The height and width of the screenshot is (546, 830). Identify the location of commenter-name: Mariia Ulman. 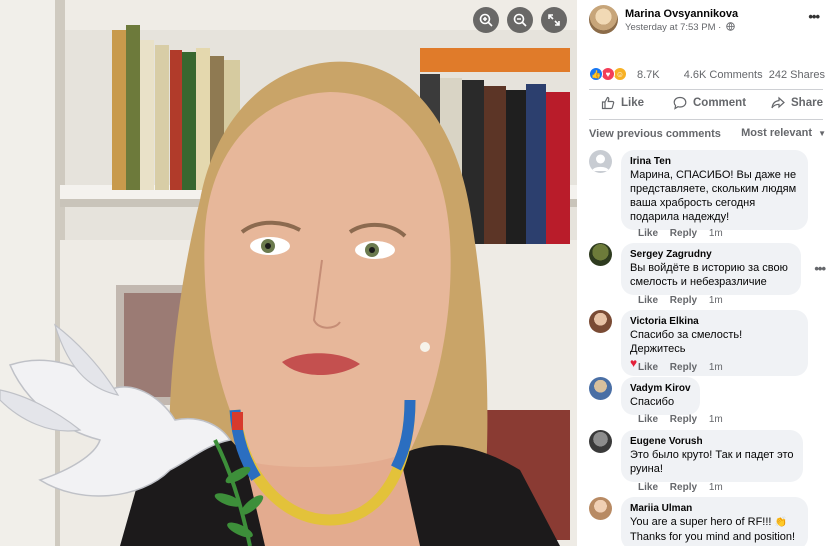
(714, 508).